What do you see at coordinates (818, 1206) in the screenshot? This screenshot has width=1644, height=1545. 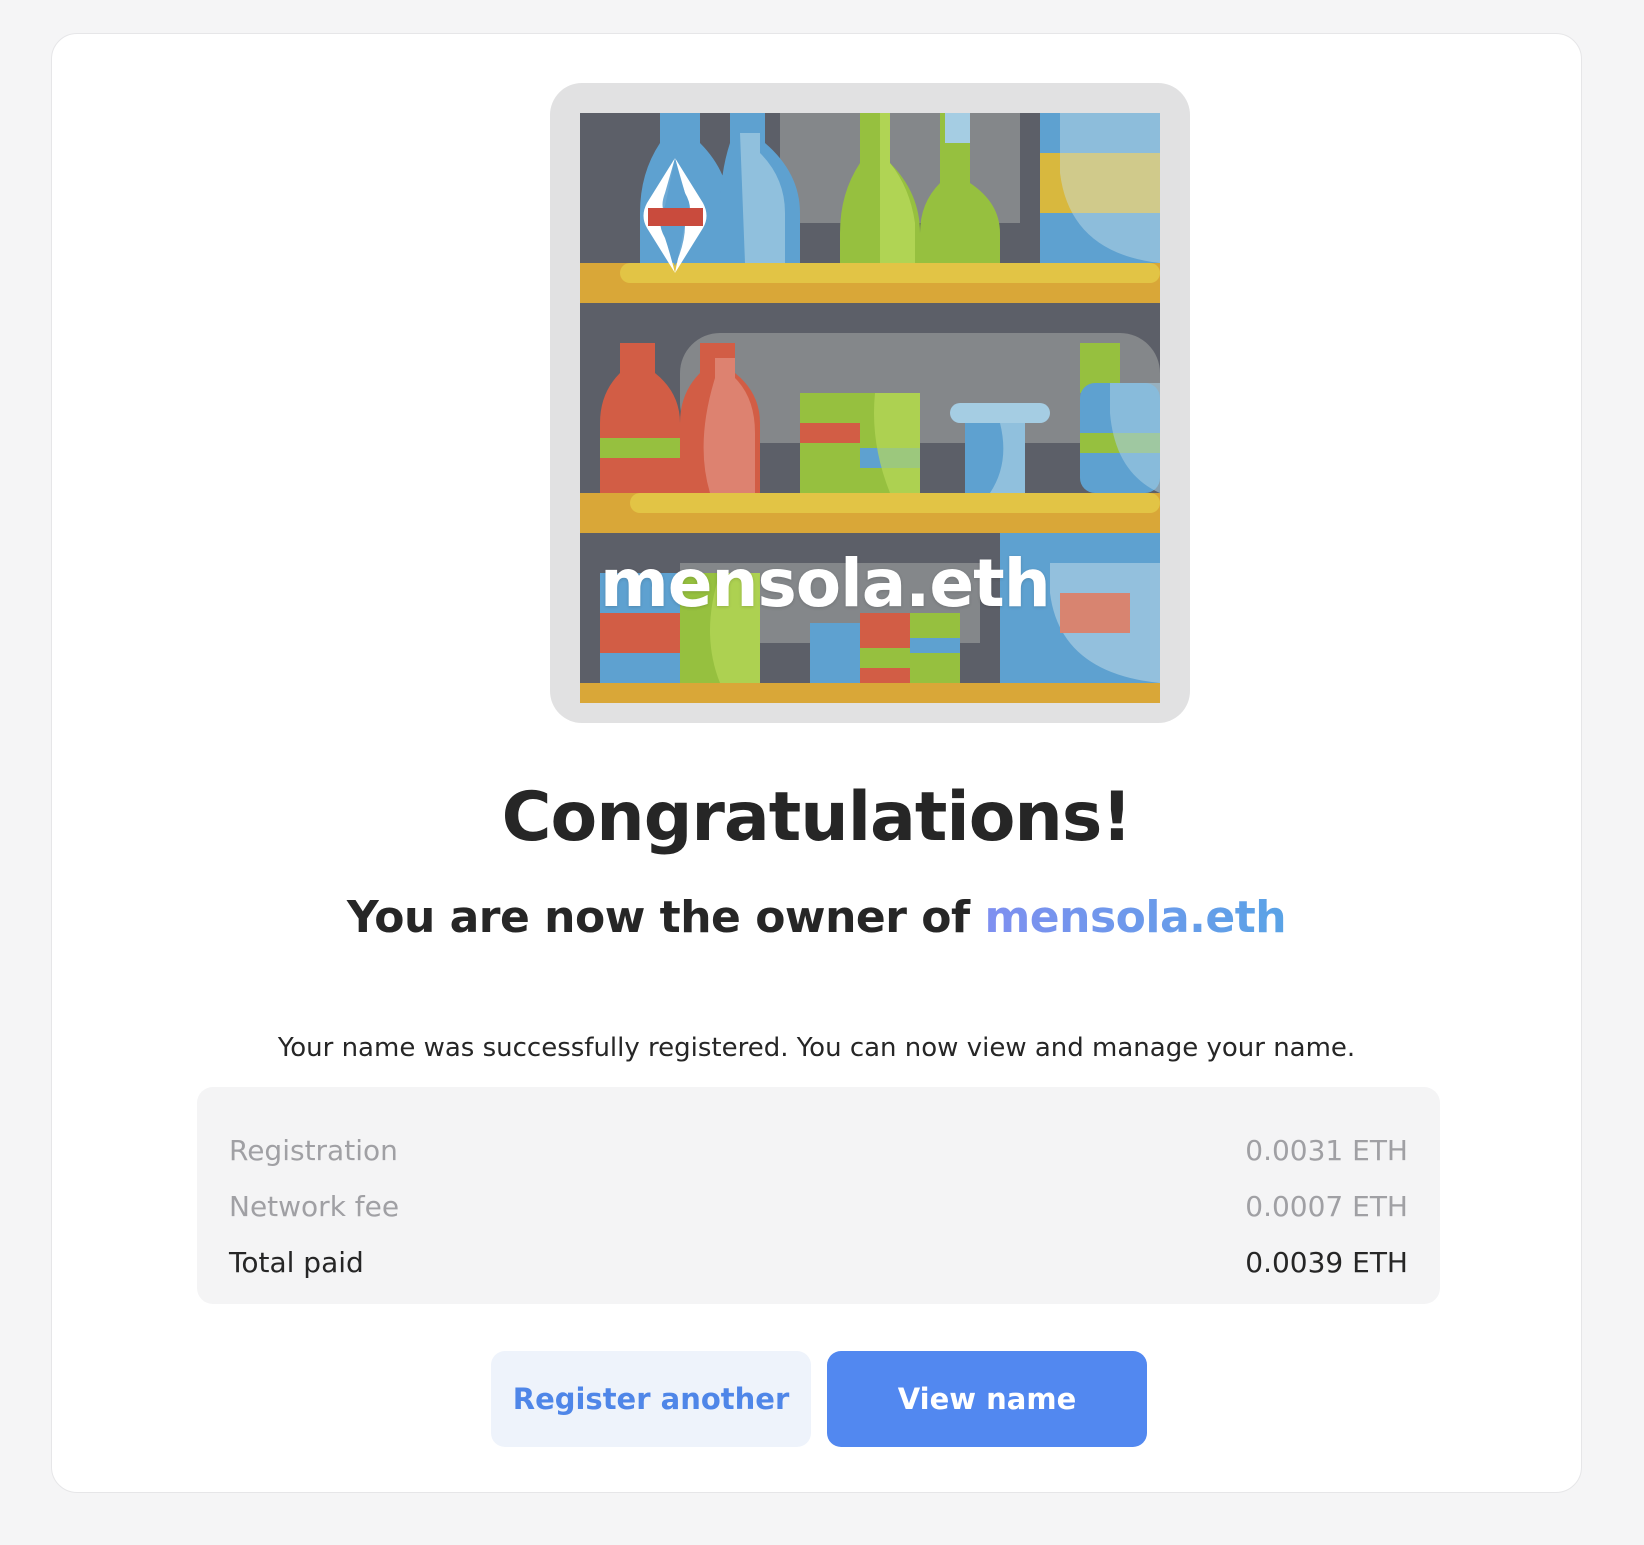 I see `summary-row-network-fee: Network fee 0.0007 ETH` at bounding box center [818, 1206].